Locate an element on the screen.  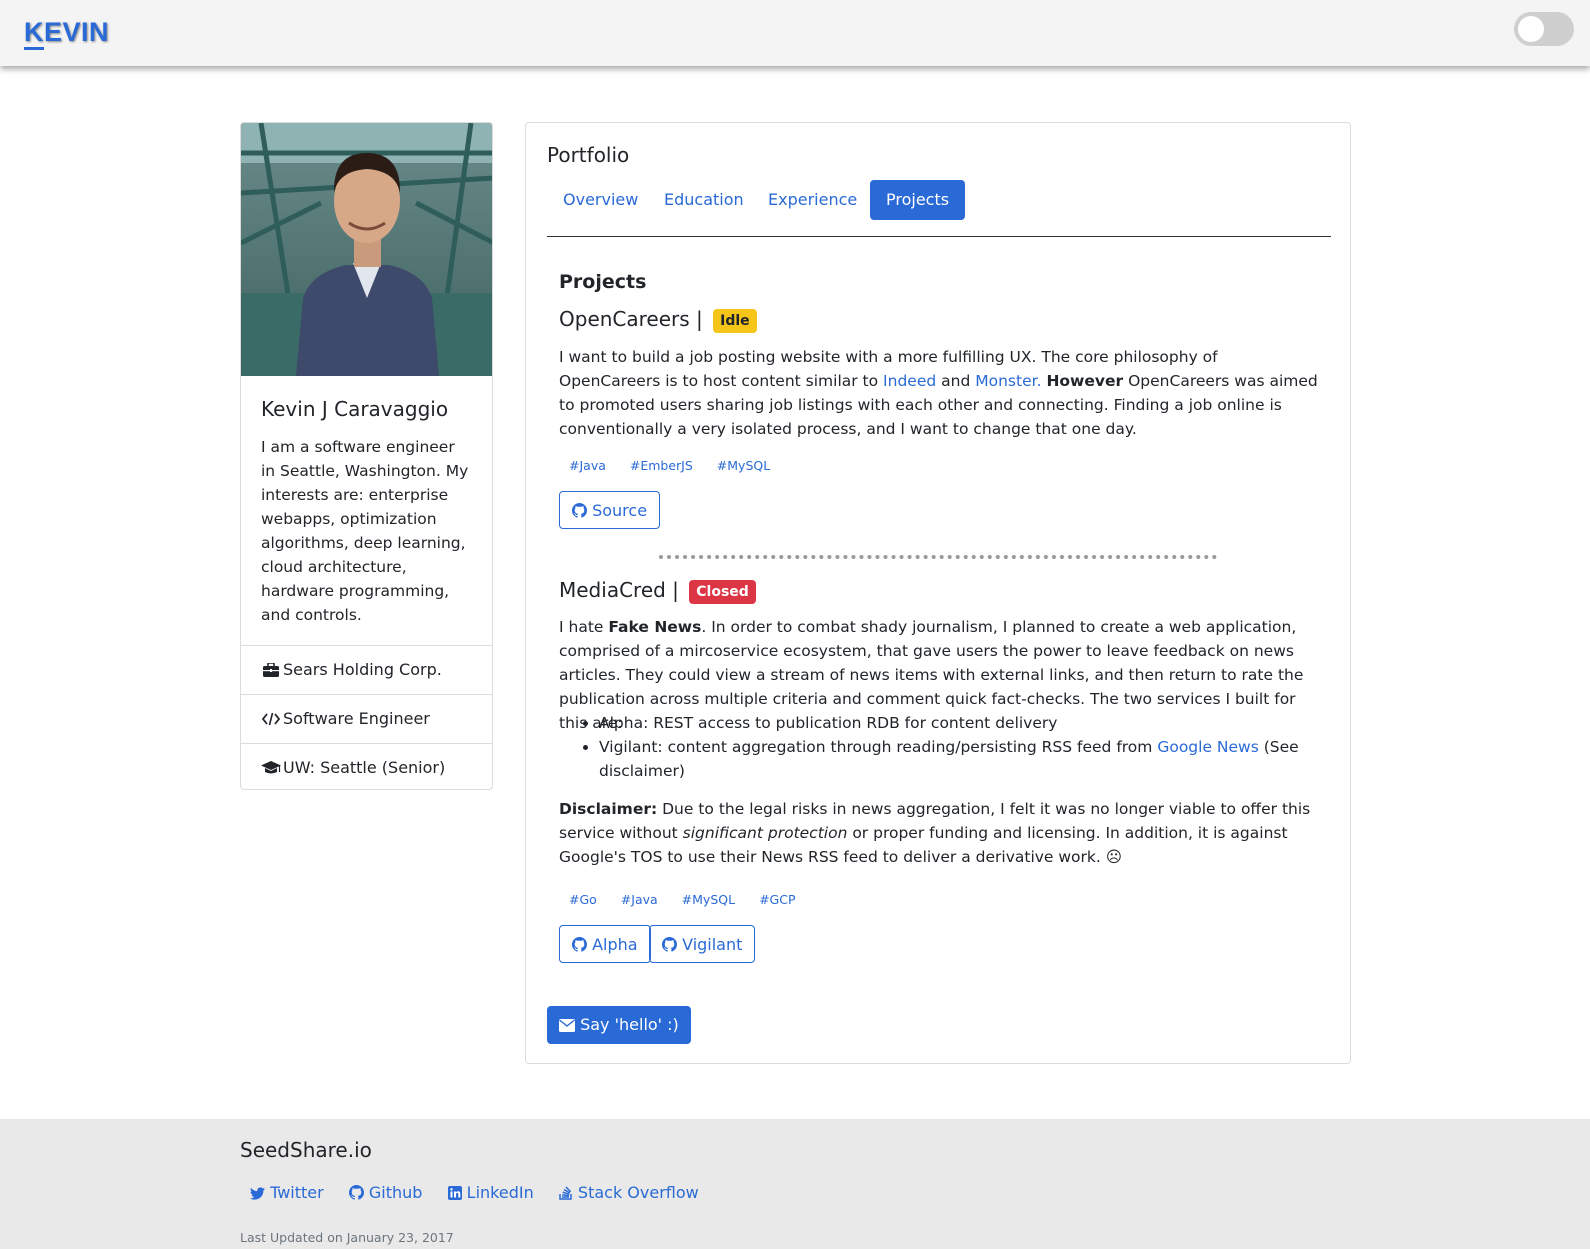
last-updated: Last Updated on January 23, 2017 is located at coordinates (347, 1237).